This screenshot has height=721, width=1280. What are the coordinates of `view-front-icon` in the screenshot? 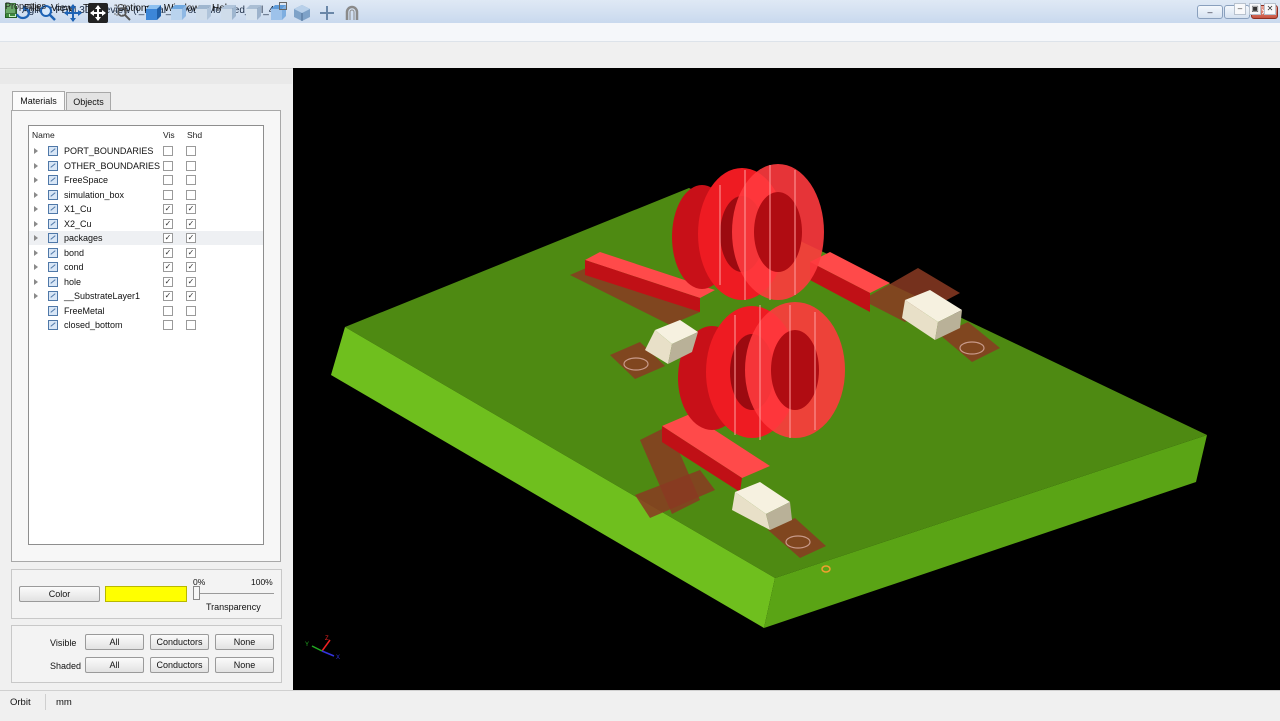 It's located at (177, 13).